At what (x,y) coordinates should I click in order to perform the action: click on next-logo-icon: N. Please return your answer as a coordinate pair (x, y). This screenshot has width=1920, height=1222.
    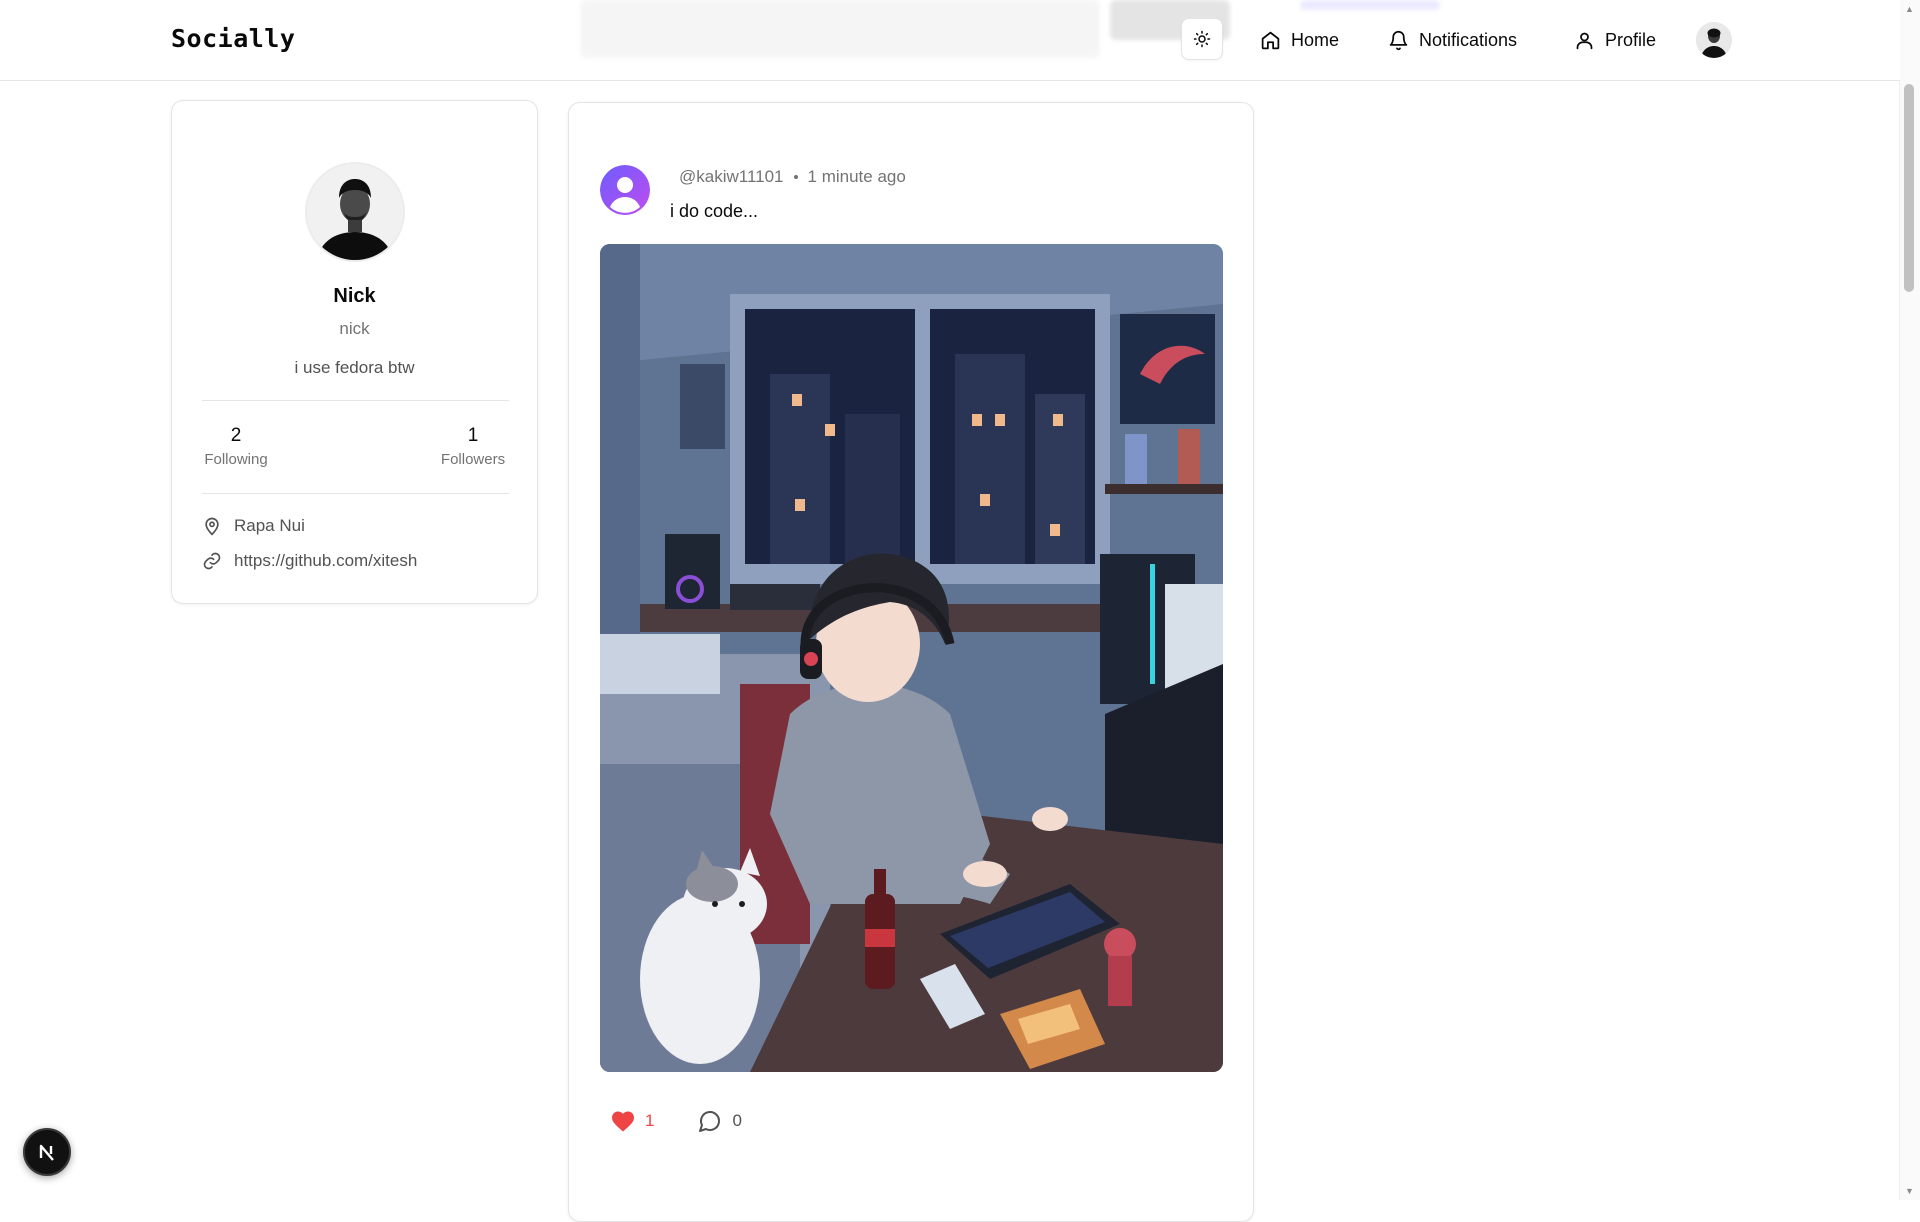
    Looking at the image, I should click on (45, 1151).